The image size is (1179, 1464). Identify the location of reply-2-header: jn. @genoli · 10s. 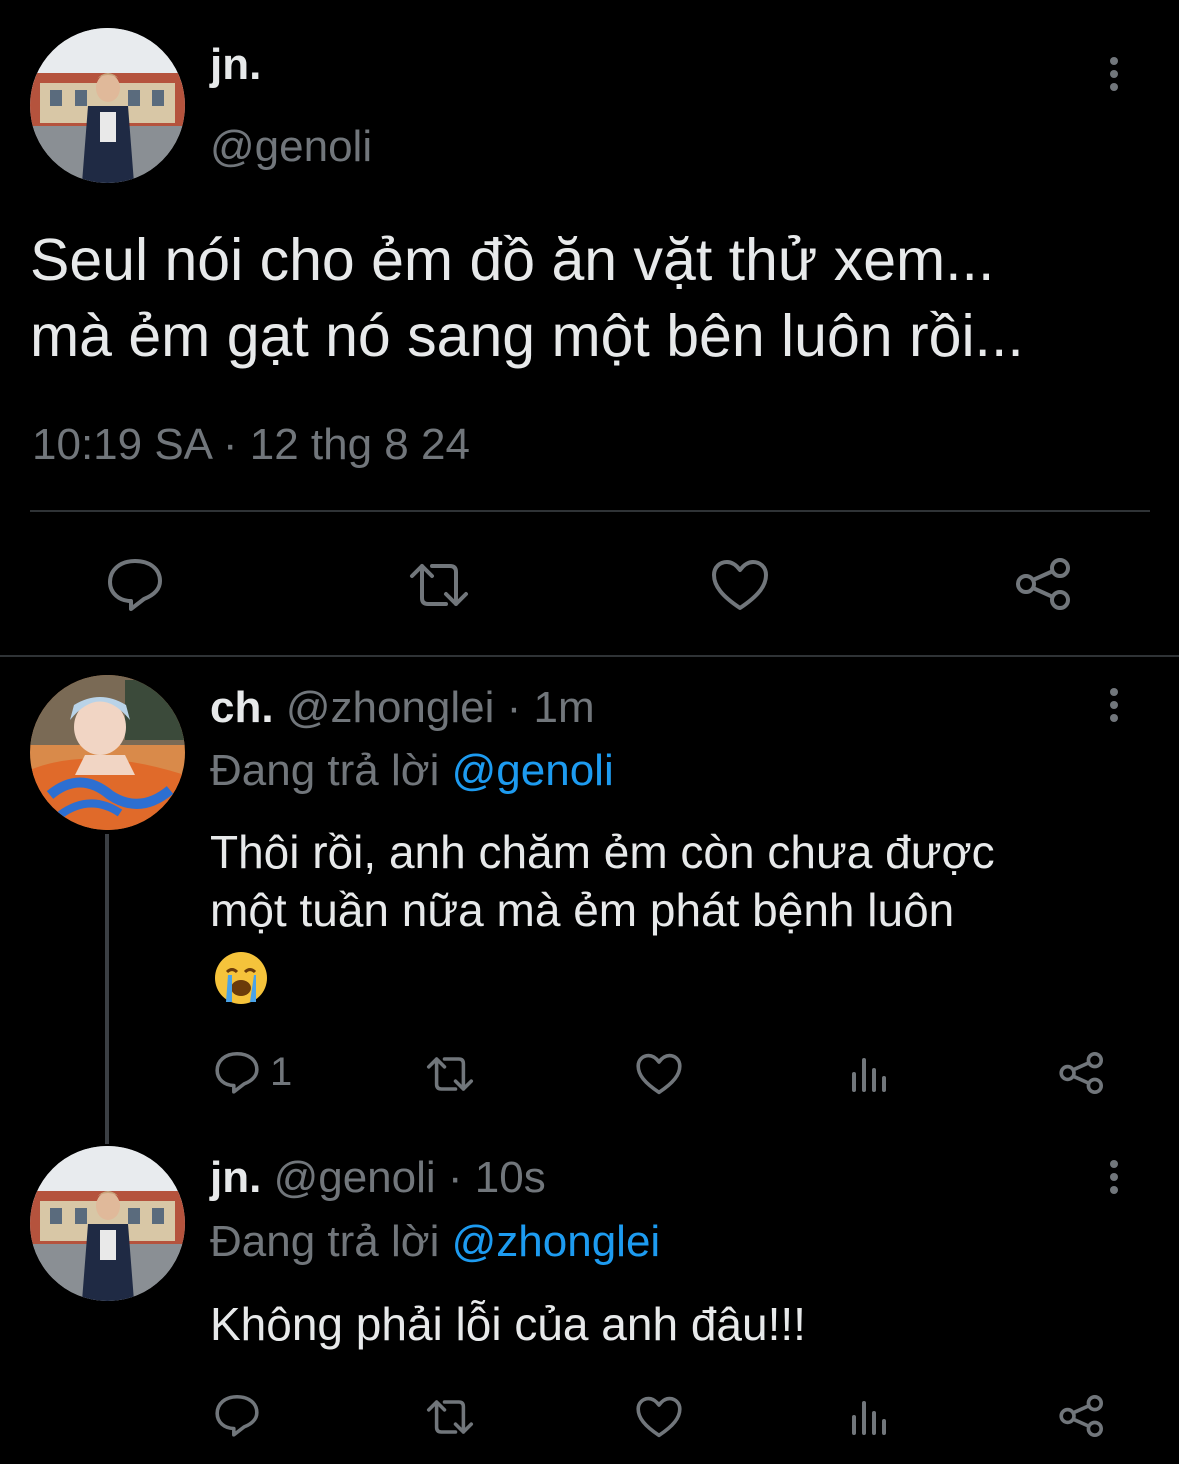
(378, 1178).